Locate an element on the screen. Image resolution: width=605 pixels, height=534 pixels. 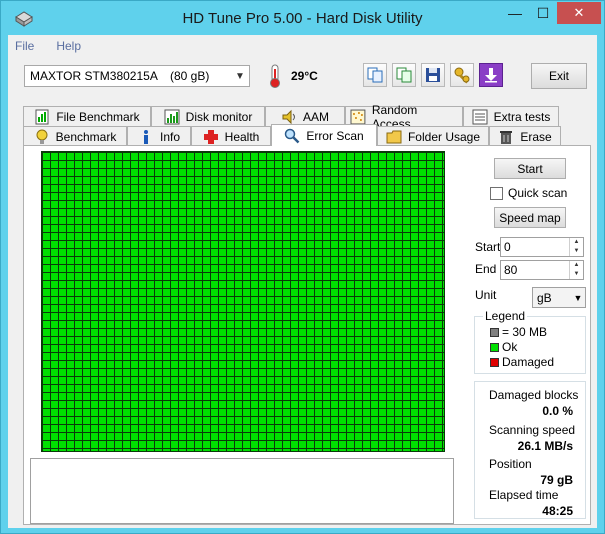
unit-select: gB ▼ is located at coordinates (559, 297).